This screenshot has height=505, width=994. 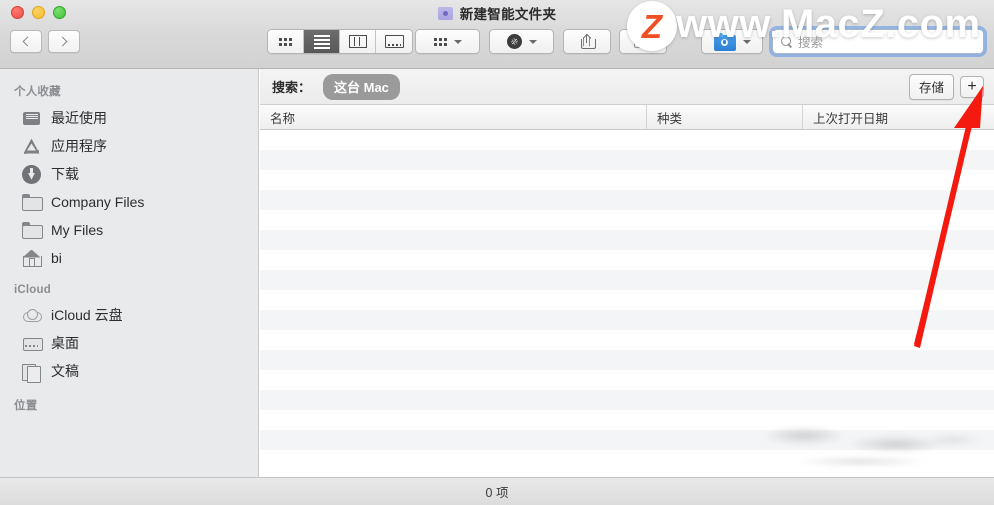 I want to click on gear-icon, so click(x=514, y=41).